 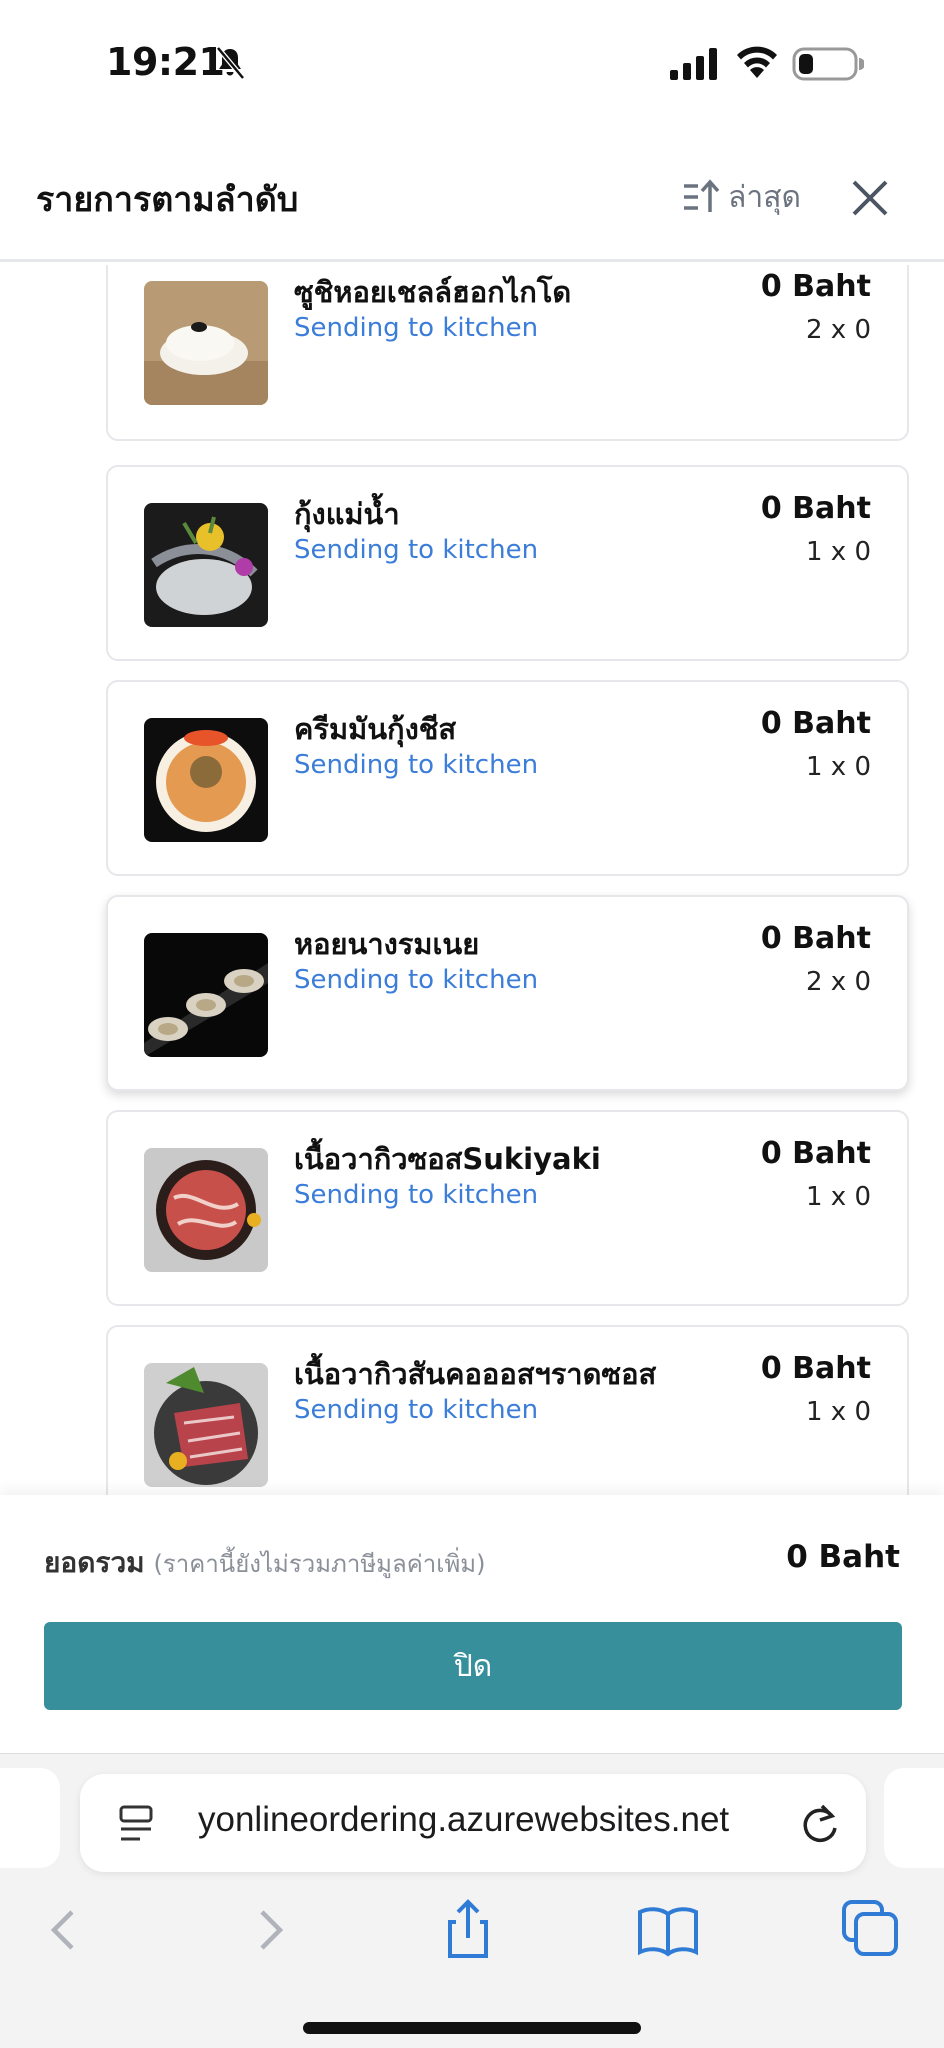 What do you see at coordinates (472, 65) in the screenshot?
I see `status-bar: 19:21` at bounding box center [472, 65].